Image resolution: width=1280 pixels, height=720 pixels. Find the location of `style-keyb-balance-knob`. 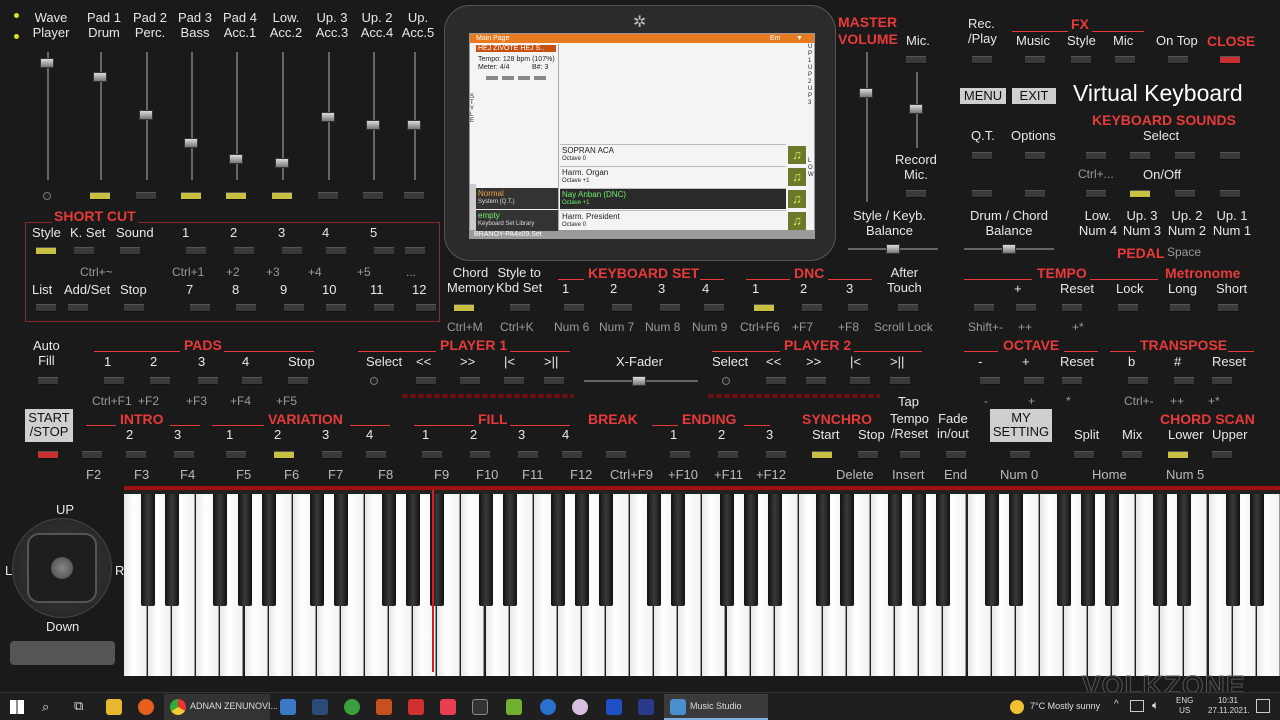

style-keyb-balance-knob is located at coordinates (893, 249).